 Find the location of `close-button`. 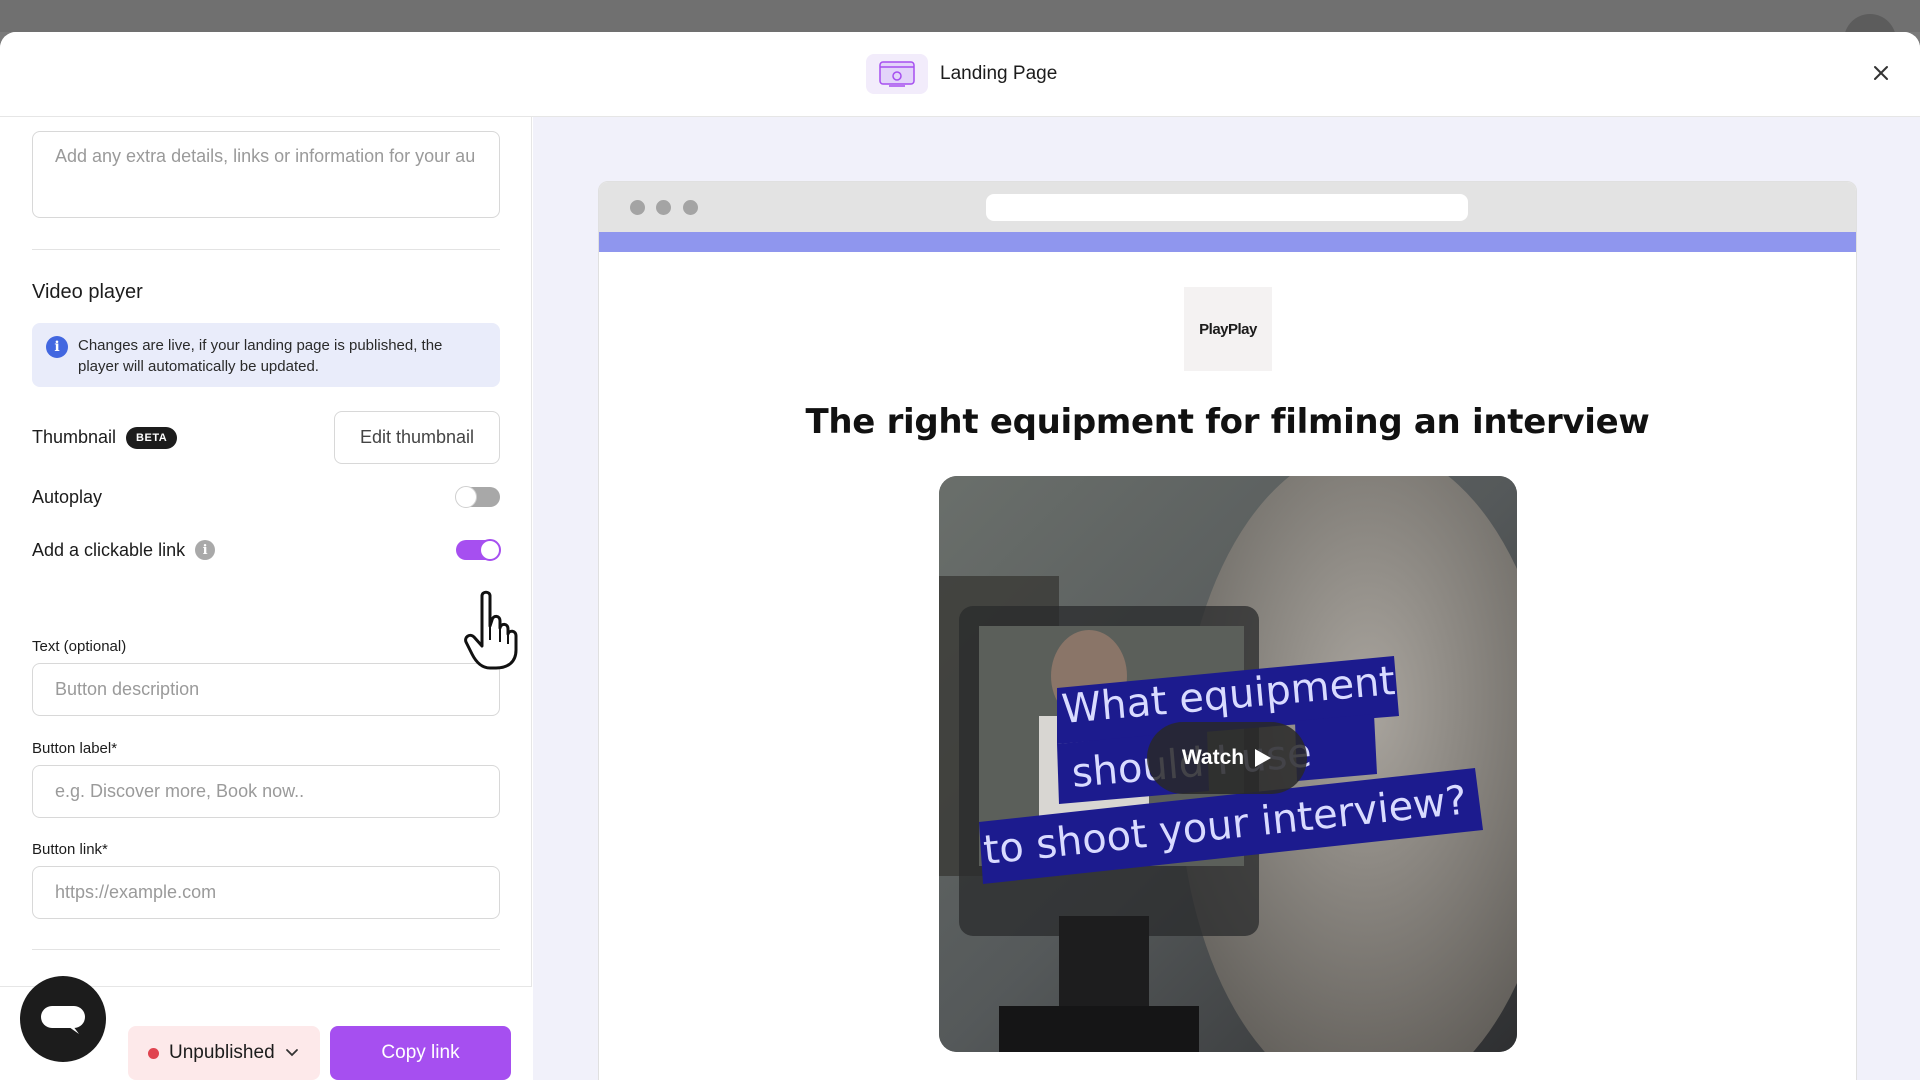

close-button is located at coordinates (1881, 73).